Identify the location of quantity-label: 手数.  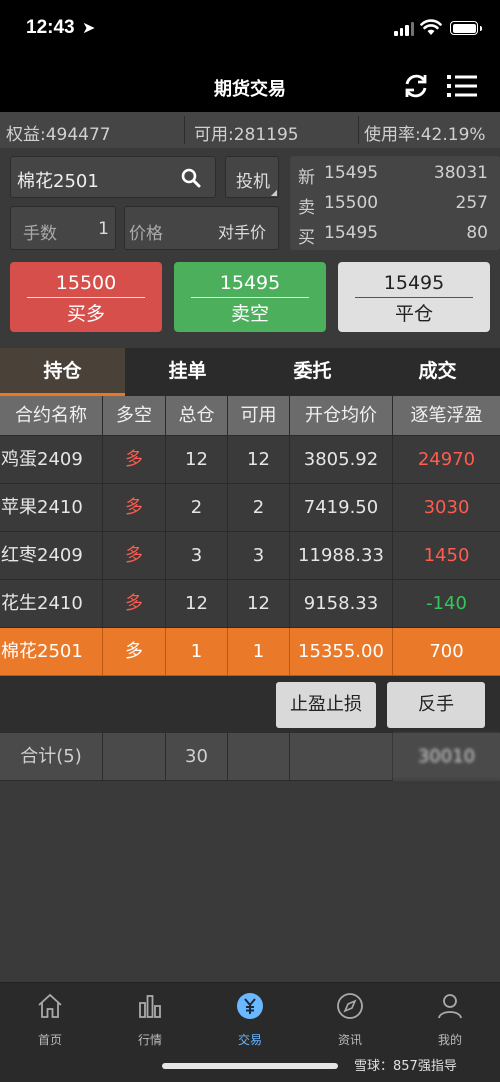
(40, 234).